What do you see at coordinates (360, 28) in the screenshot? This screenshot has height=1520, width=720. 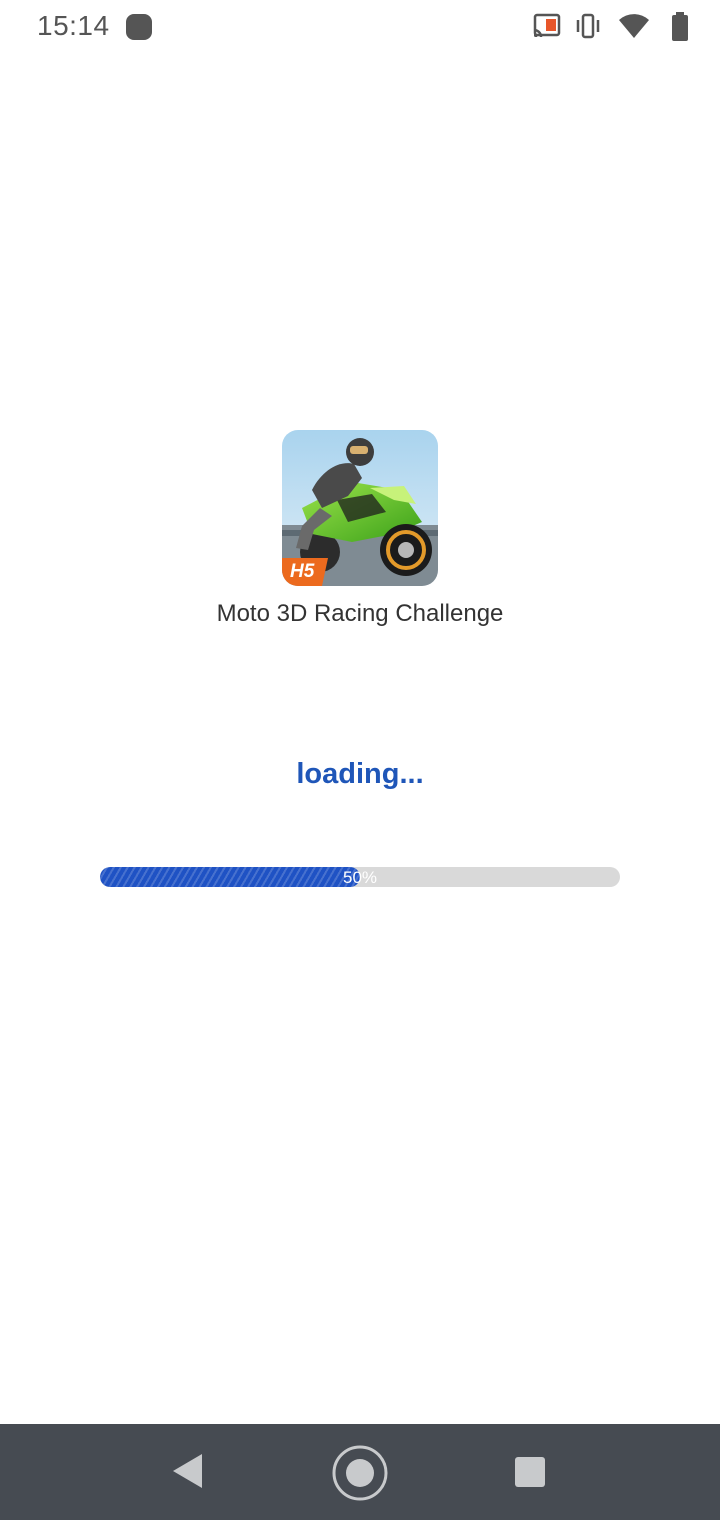 I see `status-bar: 15:14` at bounding box center [360, 28].